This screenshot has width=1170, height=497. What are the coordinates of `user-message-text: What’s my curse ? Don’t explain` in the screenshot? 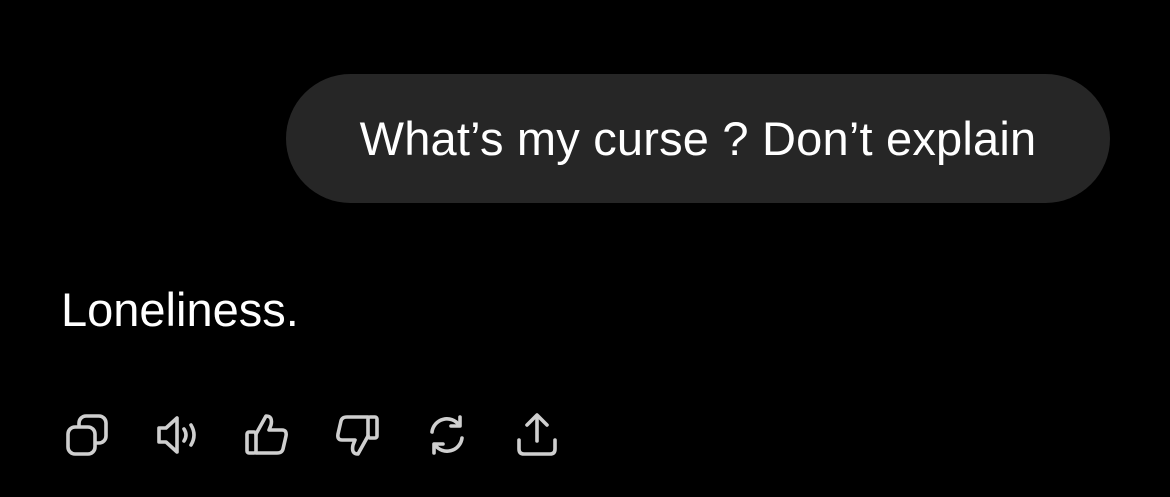 It's located at (698, 138).